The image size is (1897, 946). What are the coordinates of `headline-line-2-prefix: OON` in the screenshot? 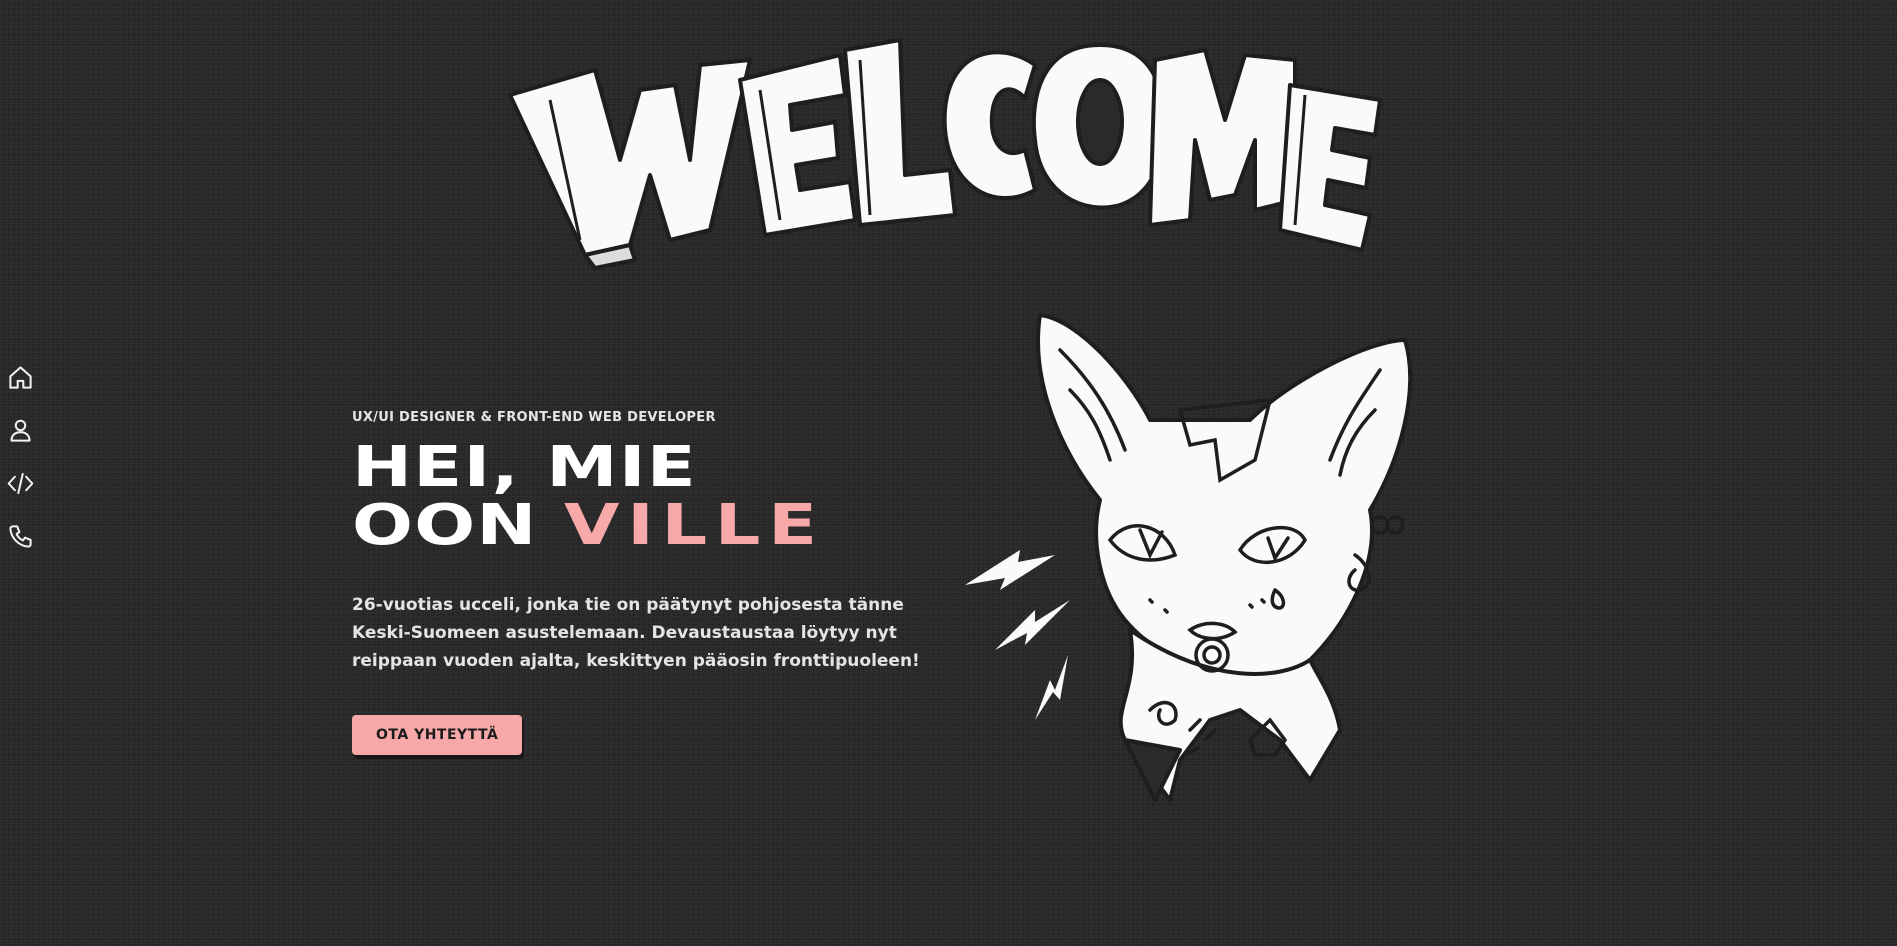 It's located at (458, 525).